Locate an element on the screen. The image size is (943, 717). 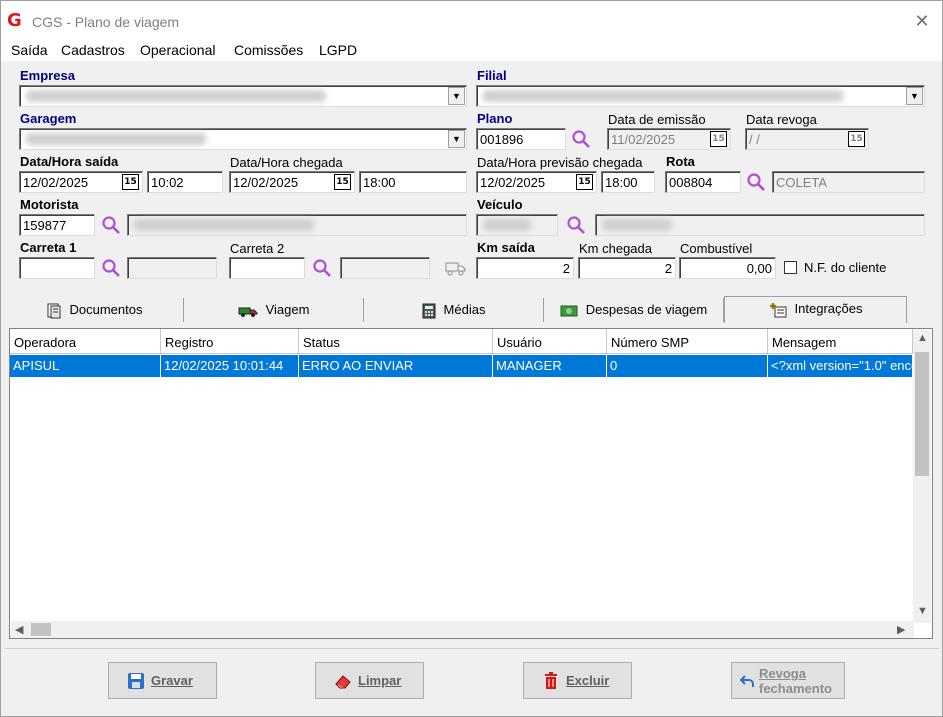
cell-status: ERRO AO ENVIAR is located at coordinates (396, 366).